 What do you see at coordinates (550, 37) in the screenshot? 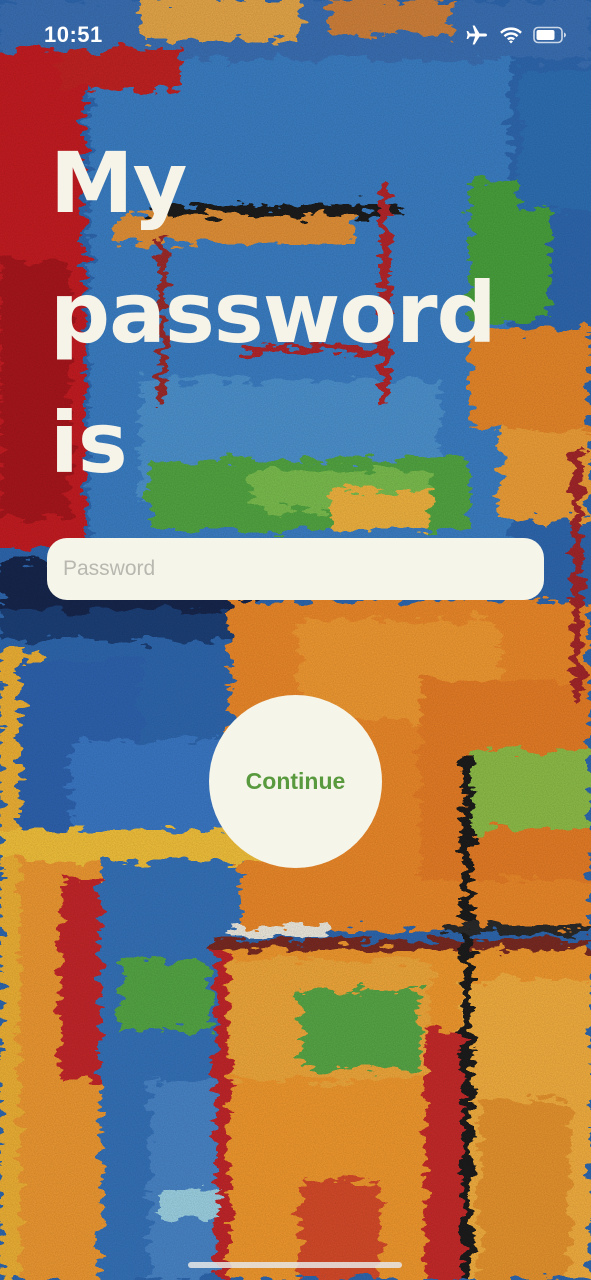
I see `battery-icon` at bounding box center [550, 37].